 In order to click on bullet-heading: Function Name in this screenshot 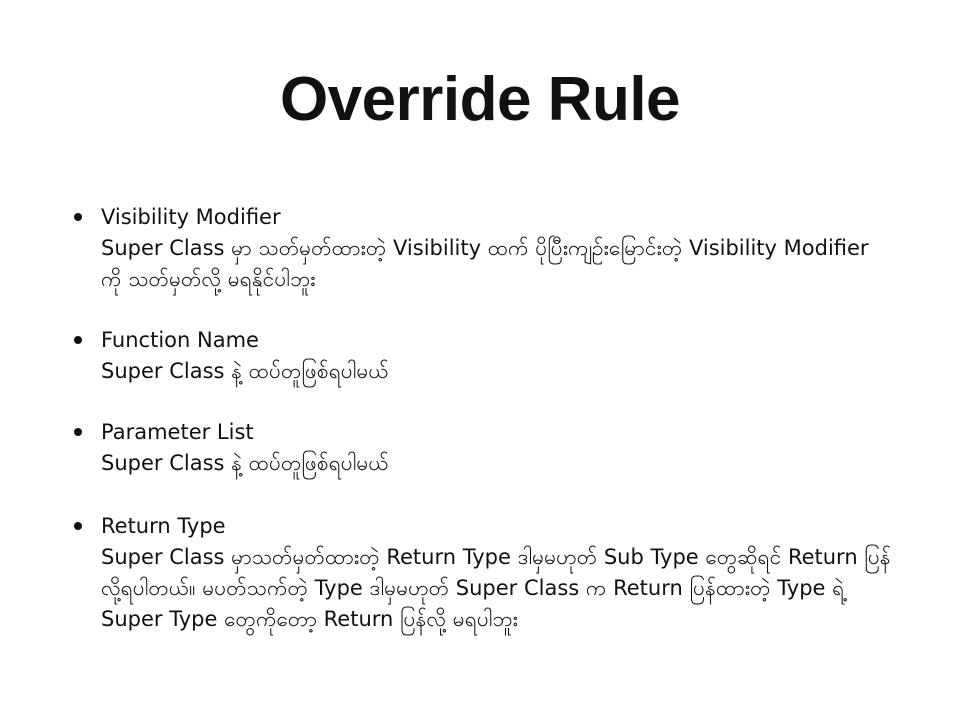, I will do `click(180, 340)`.